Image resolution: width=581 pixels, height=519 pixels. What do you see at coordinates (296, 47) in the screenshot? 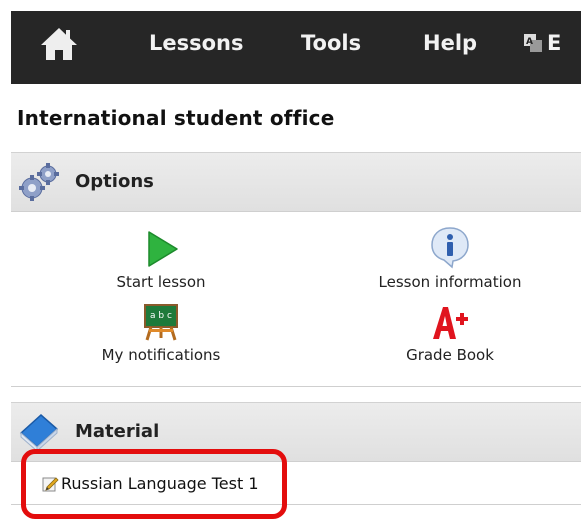
I see `top-navigation-bar: Lessons Tools Help A E` at bounding box center [296, 47].